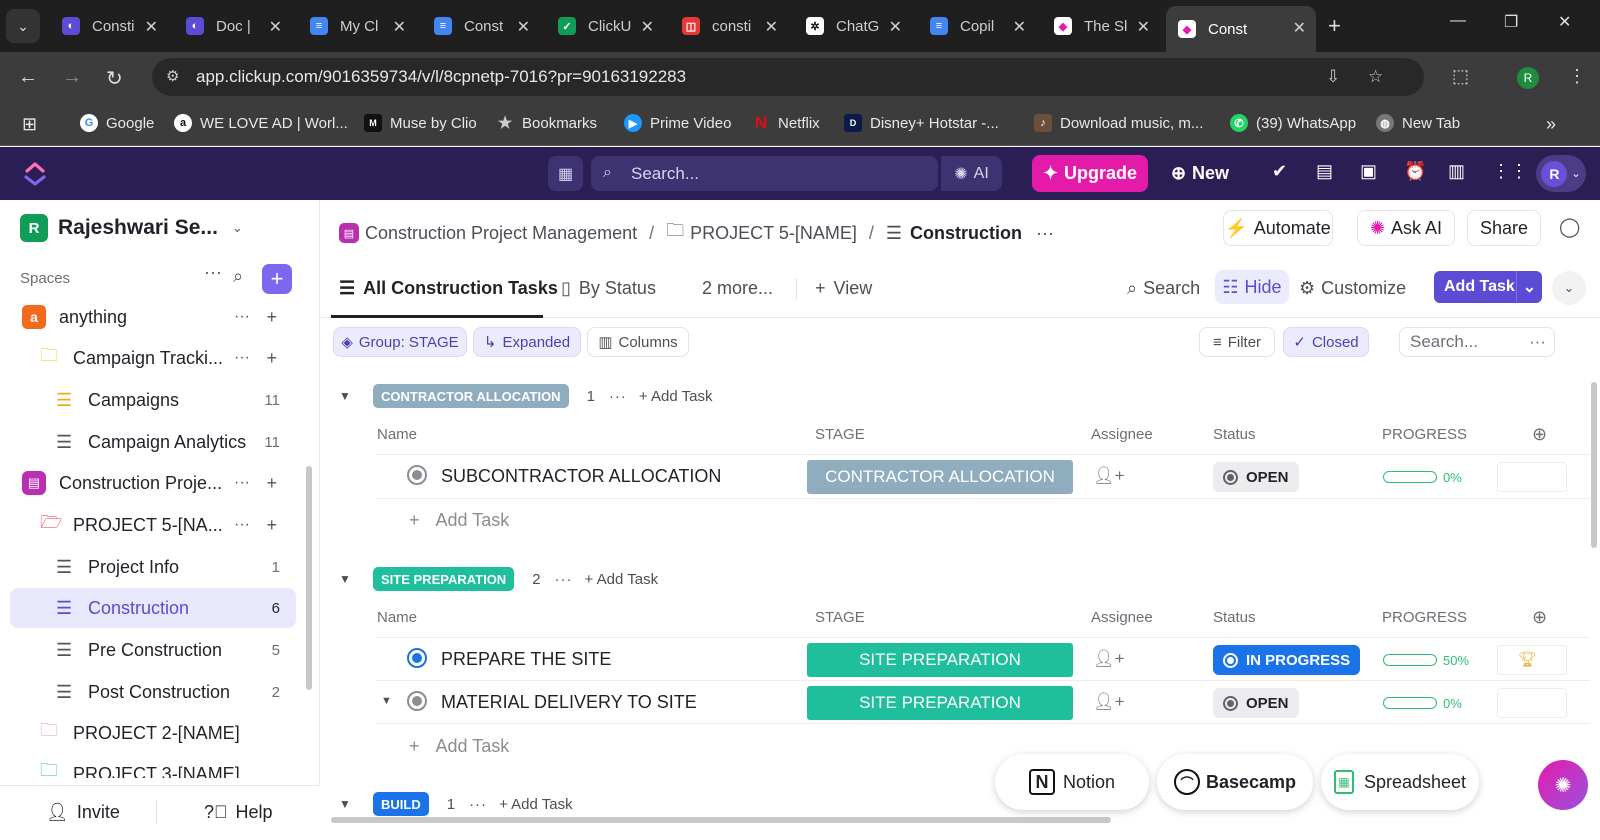 Image resolution: width=1600 pixels, height=840 pixels. What do you see at coordinates (1279, 171) in the screenshot?
I see `check-circle-icon: ✔` at bounding box center [1279, 171].